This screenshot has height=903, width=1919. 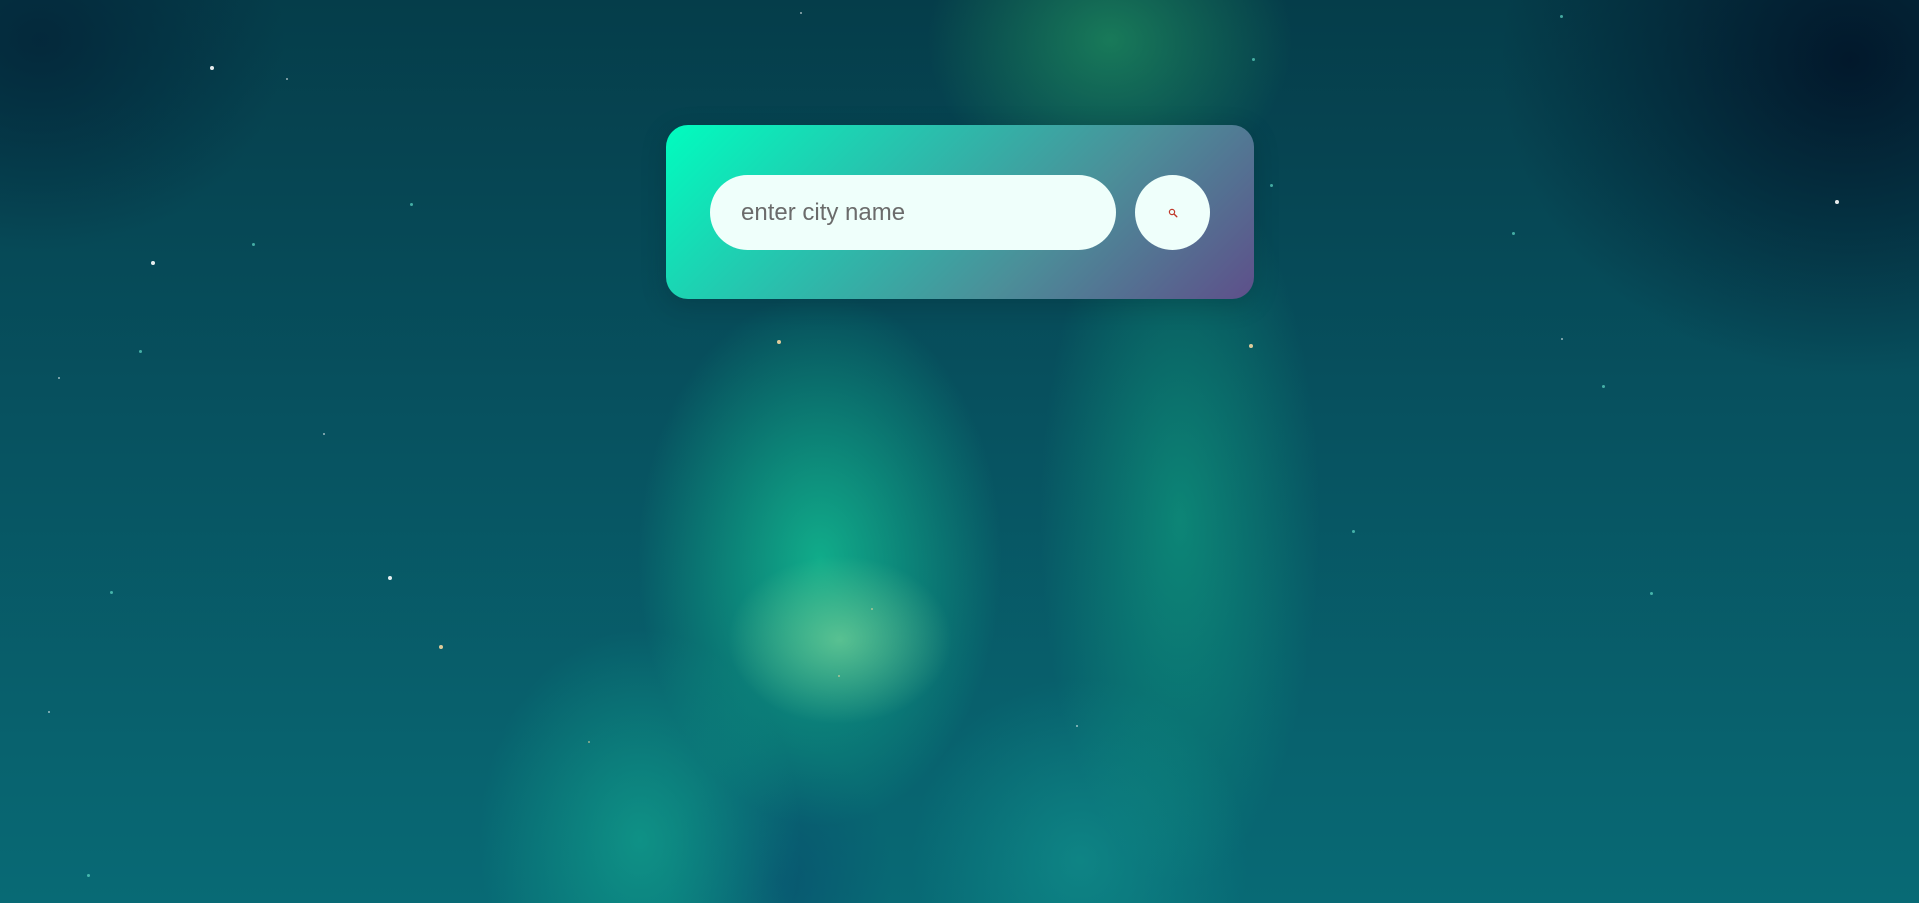 I want to click on search-icon, so click(x=1173, y=213).